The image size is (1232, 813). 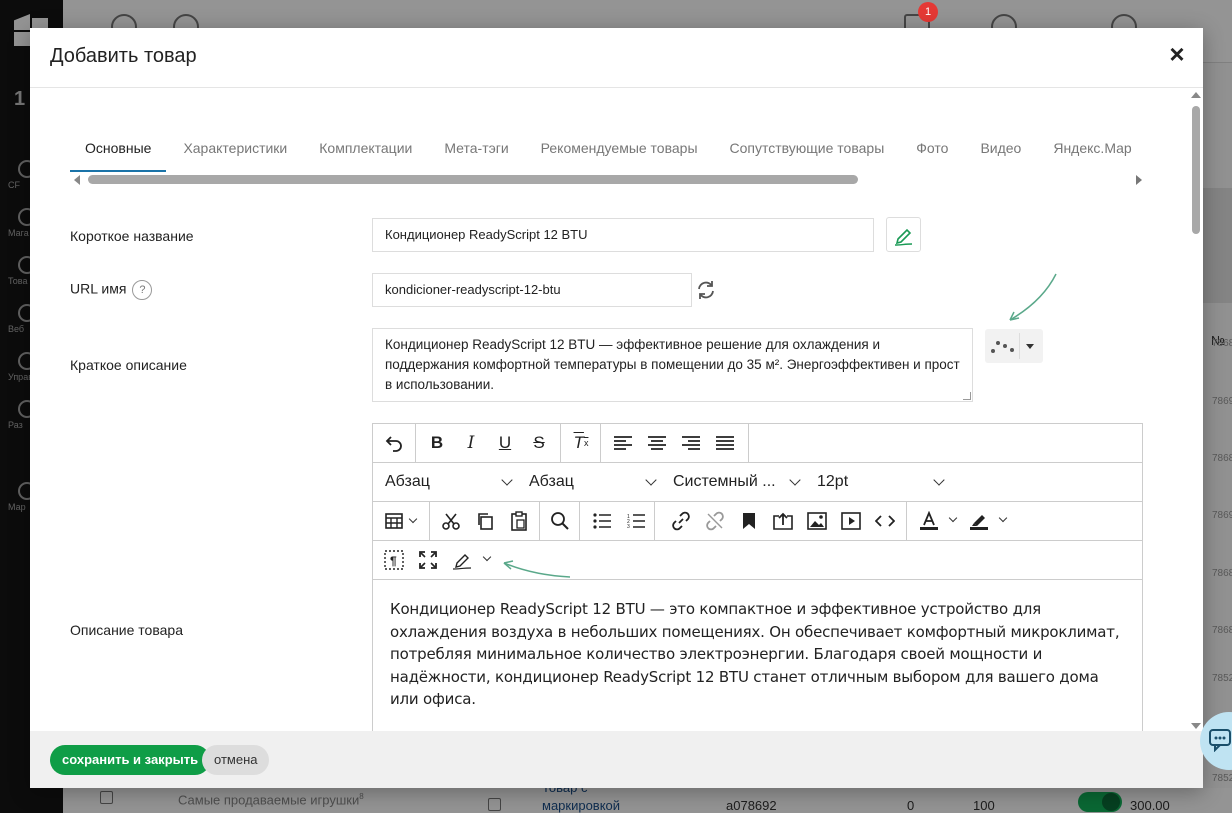 What do you see at coordinates (619, 150) in the screenshot?
I see `tab-recommended: Рекомендуемые товары` at bounding box center [619, 150].